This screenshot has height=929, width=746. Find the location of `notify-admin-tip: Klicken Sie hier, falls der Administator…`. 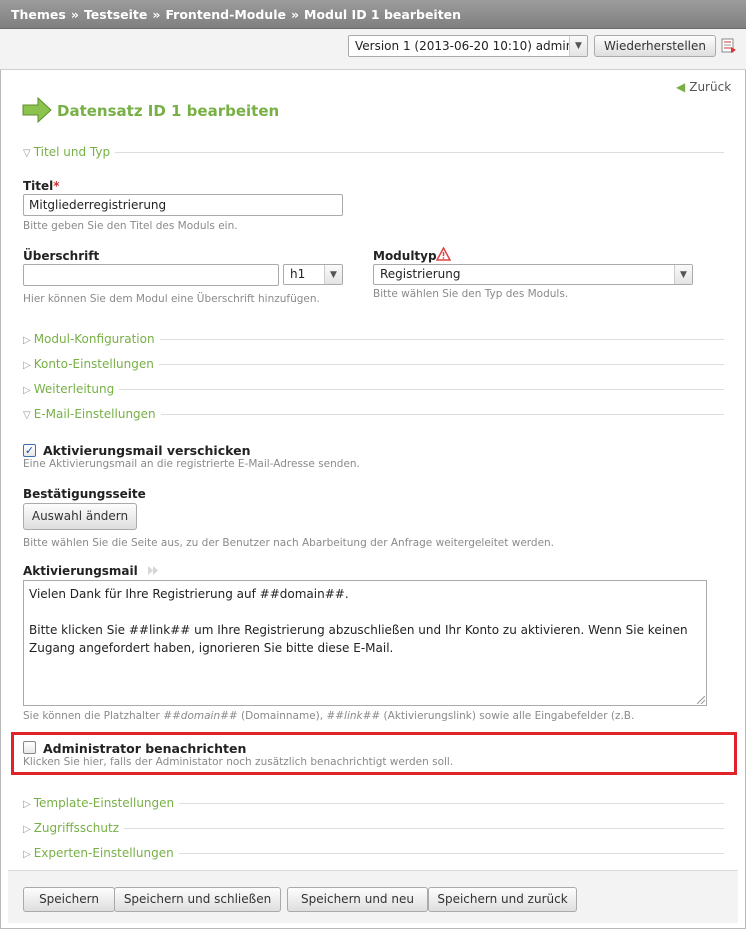

notify-admin-tip: Klicken Sie hier, falls der Administator… is located at coordinates (238, 762).